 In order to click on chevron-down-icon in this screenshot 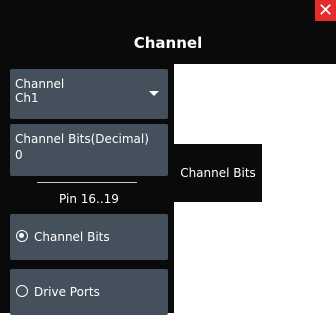, I will do `click(154, 93)`.